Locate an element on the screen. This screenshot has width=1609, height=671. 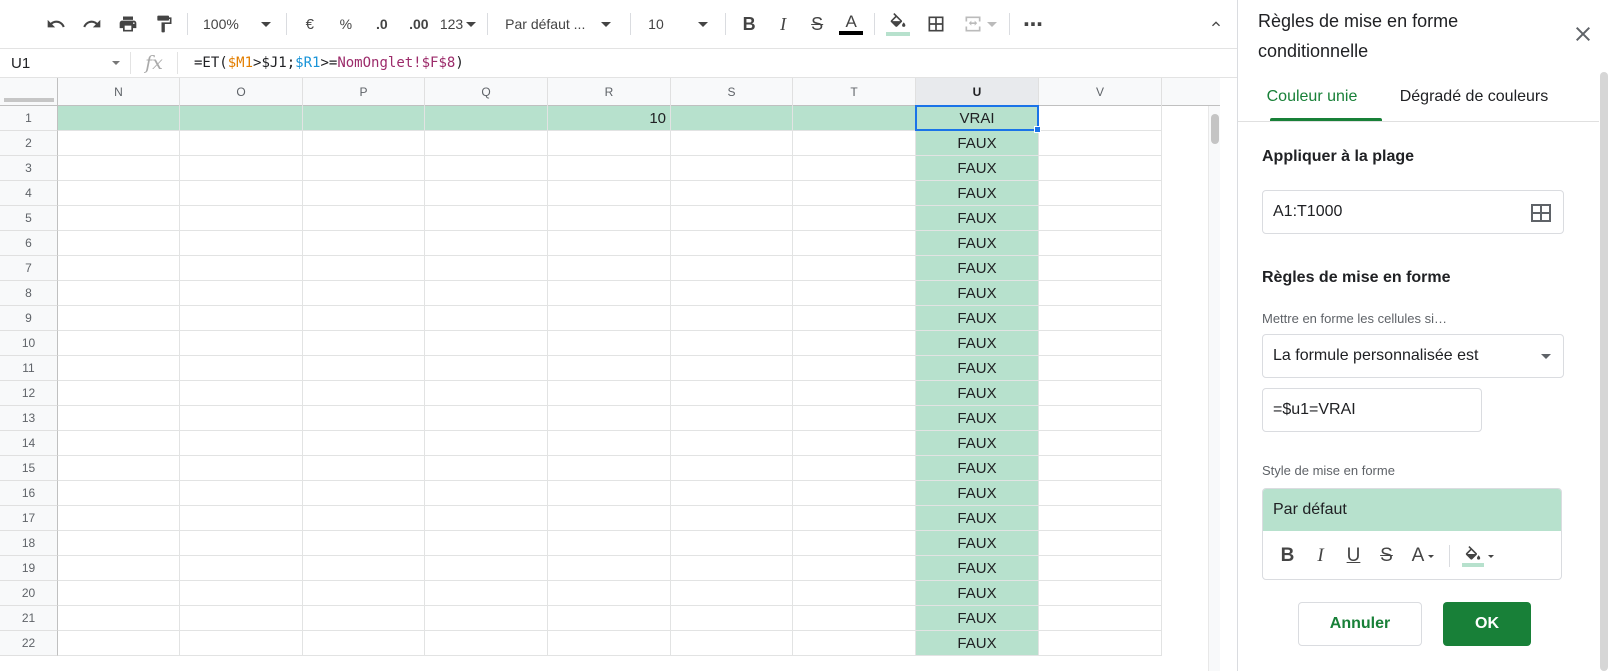
cell-r13 is located at coordinates (609, 418).